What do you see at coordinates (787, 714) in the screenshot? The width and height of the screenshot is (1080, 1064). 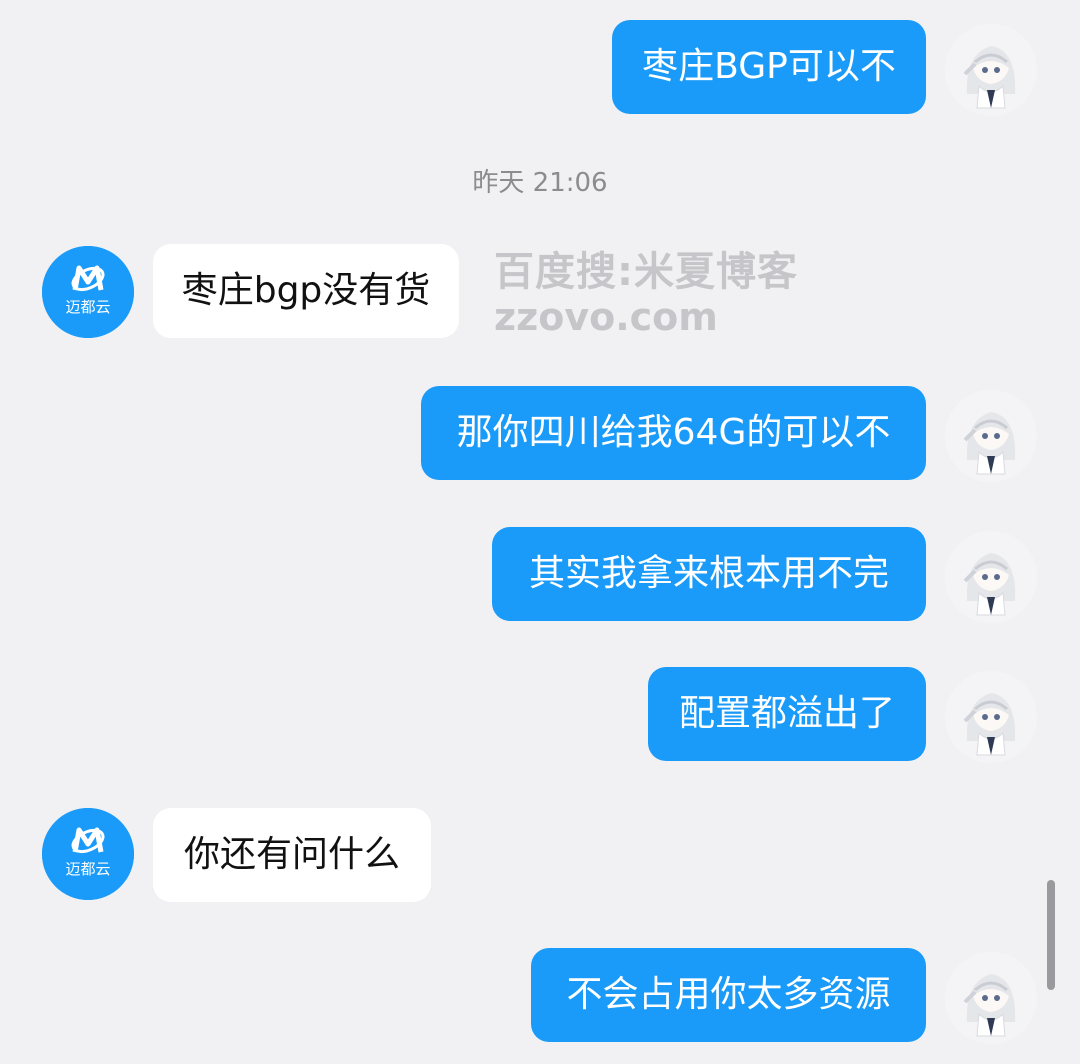 I see `message-bubble-outgoing: 配置都溢出了` at bounding box center [787, 714].